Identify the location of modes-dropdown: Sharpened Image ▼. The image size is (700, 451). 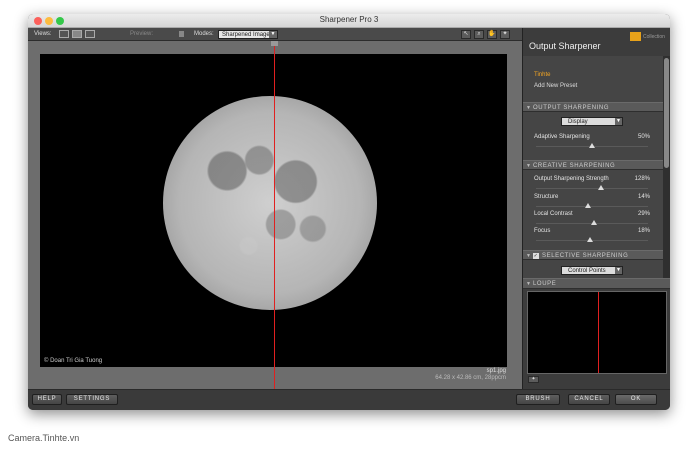
(248, 34).